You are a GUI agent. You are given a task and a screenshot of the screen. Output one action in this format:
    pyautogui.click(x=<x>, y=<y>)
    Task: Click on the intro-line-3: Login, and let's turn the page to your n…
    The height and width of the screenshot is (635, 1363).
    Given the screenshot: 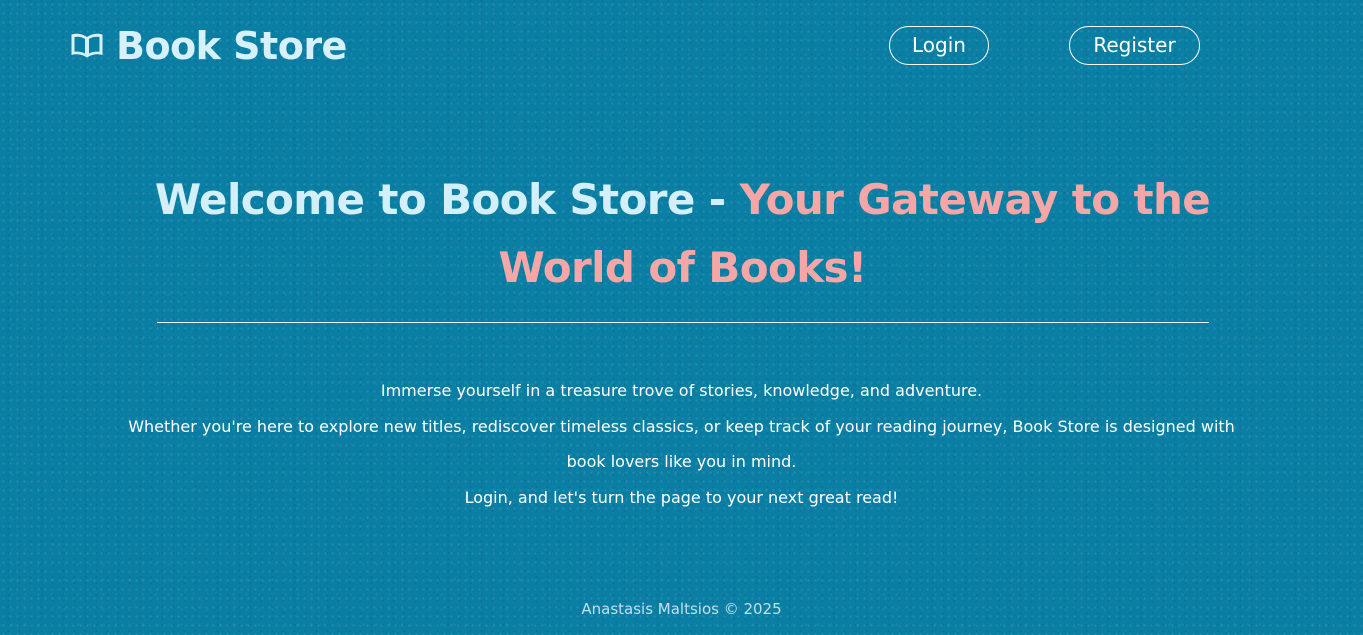 What is the action you would take?
    pyautogui.click(x=681, y=497)
    